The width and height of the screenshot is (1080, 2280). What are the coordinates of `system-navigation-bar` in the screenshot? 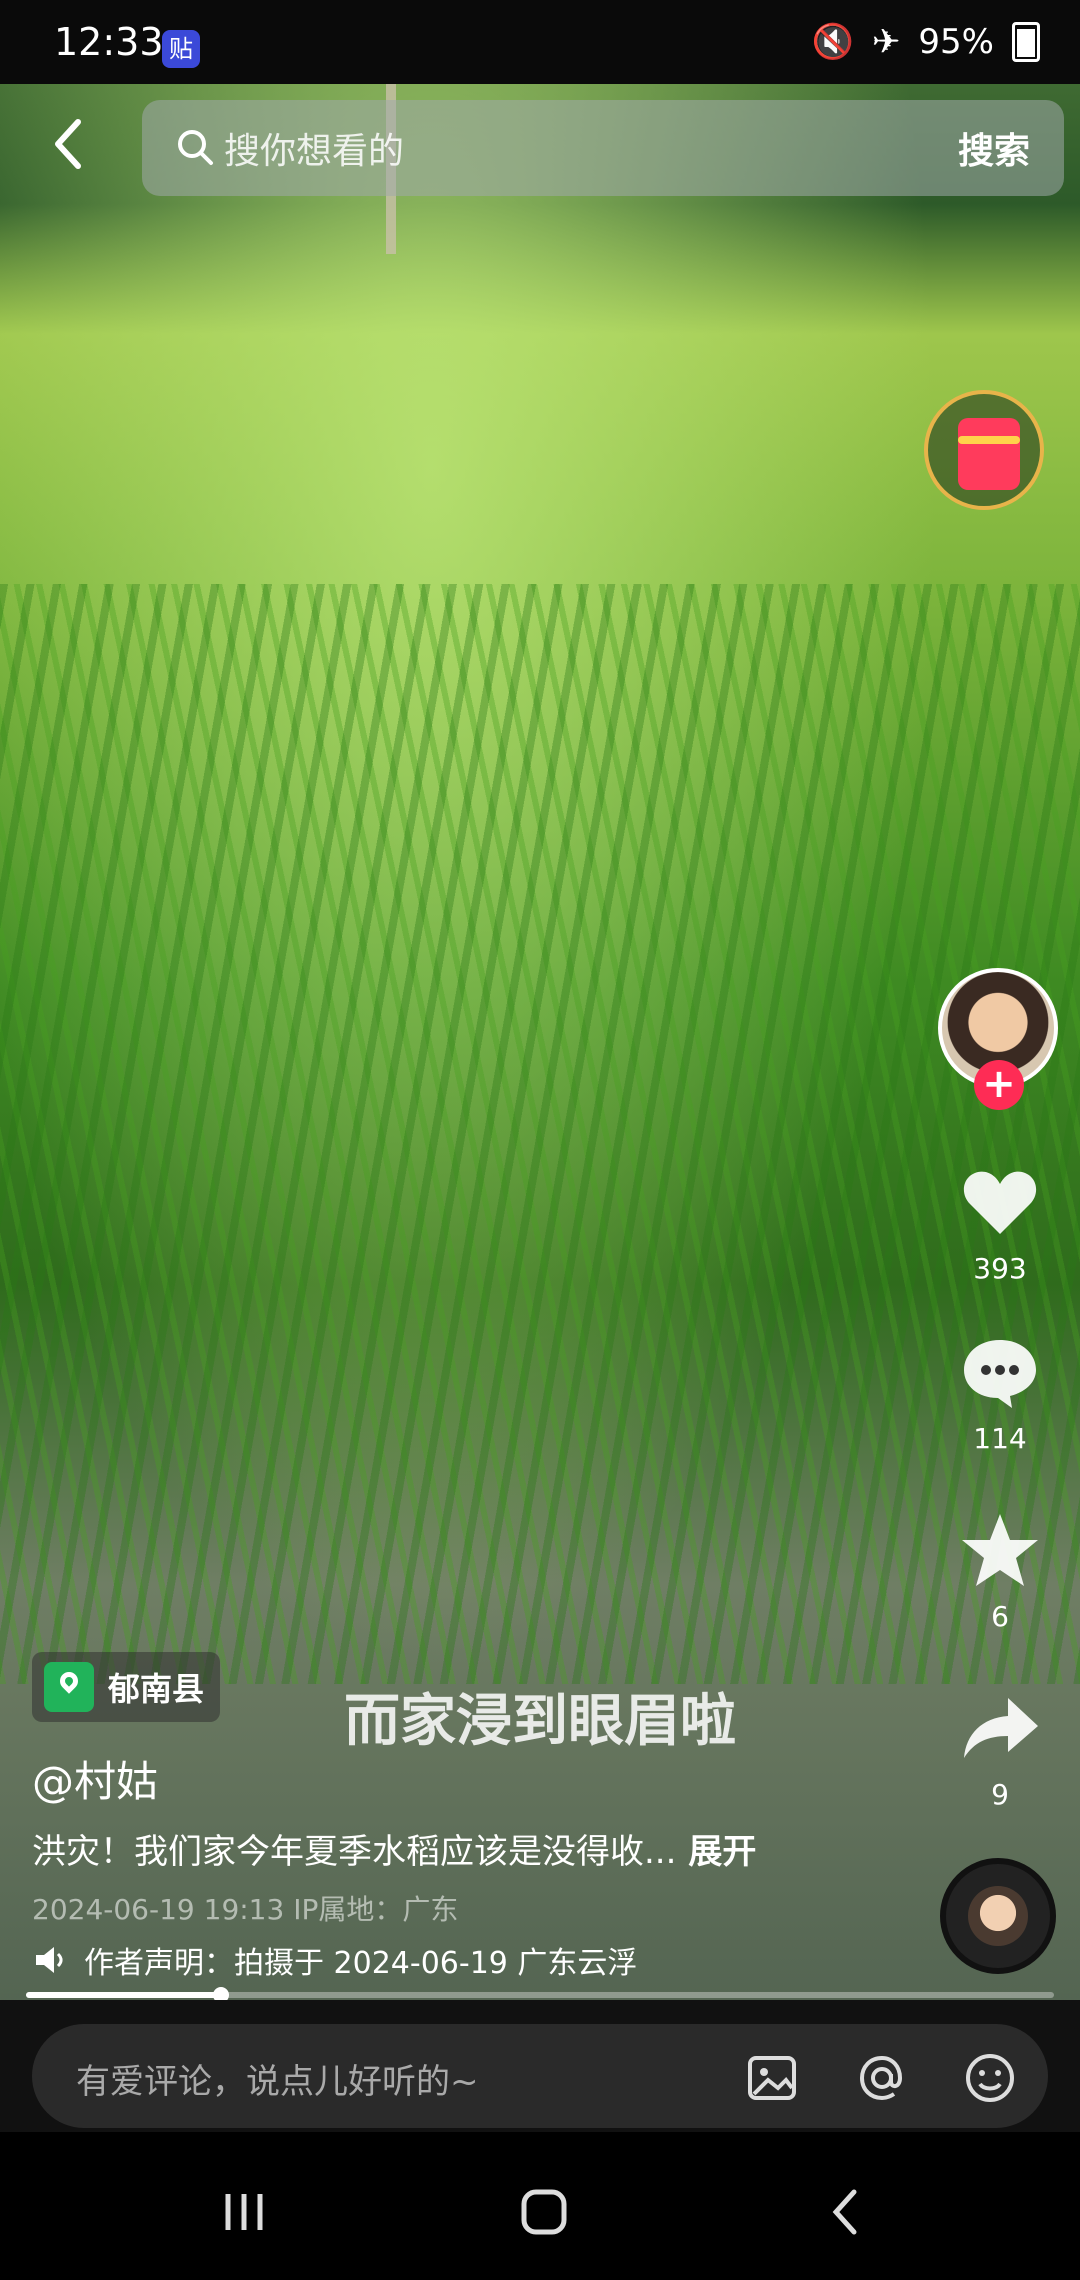 It's located at (540, 2206).